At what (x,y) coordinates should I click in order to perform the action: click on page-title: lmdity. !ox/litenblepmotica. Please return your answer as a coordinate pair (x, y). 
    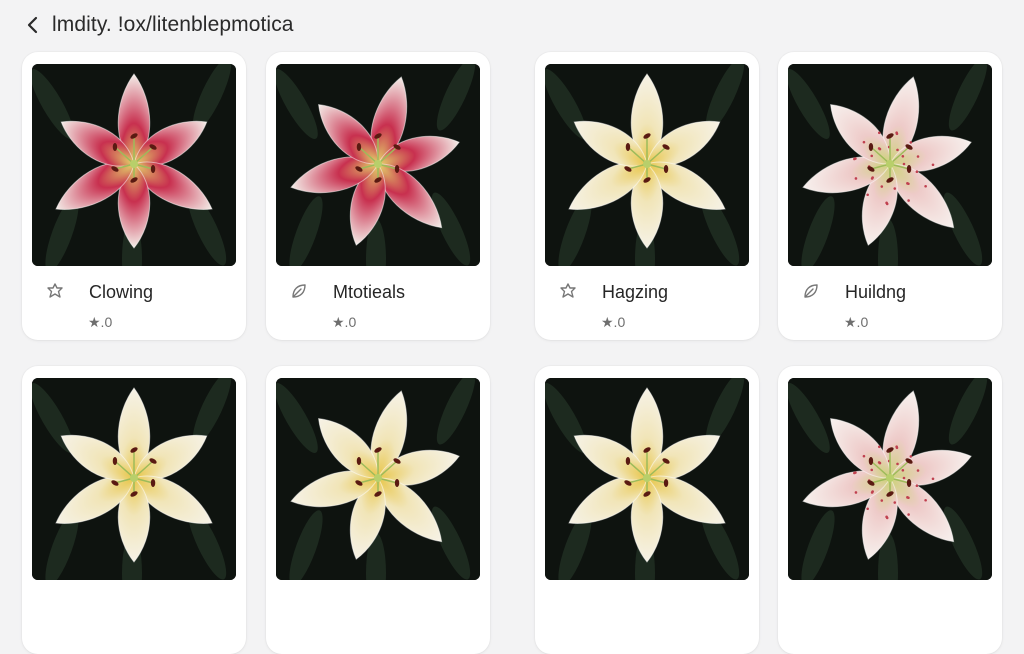
    Looking at the image, I should click on (173, 24).